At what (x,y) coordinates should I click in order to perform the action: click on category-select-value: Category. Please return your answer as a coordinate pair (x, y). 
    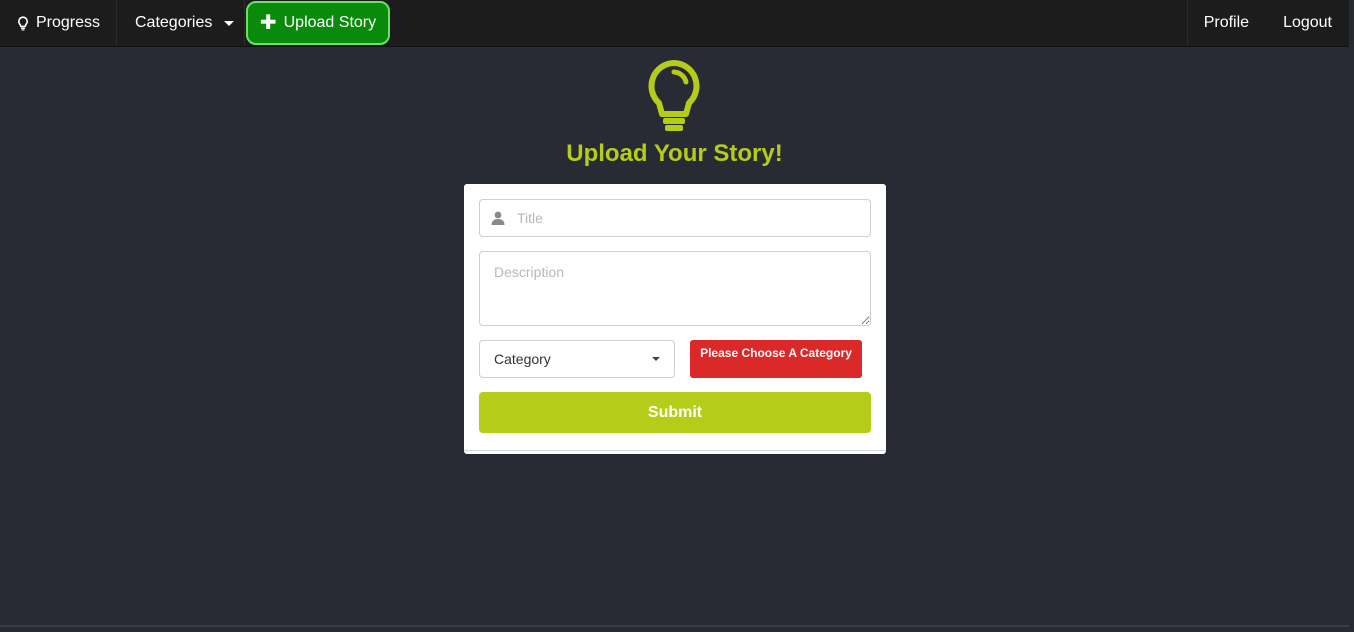
    Looking at the image, I should click on (522, 359).